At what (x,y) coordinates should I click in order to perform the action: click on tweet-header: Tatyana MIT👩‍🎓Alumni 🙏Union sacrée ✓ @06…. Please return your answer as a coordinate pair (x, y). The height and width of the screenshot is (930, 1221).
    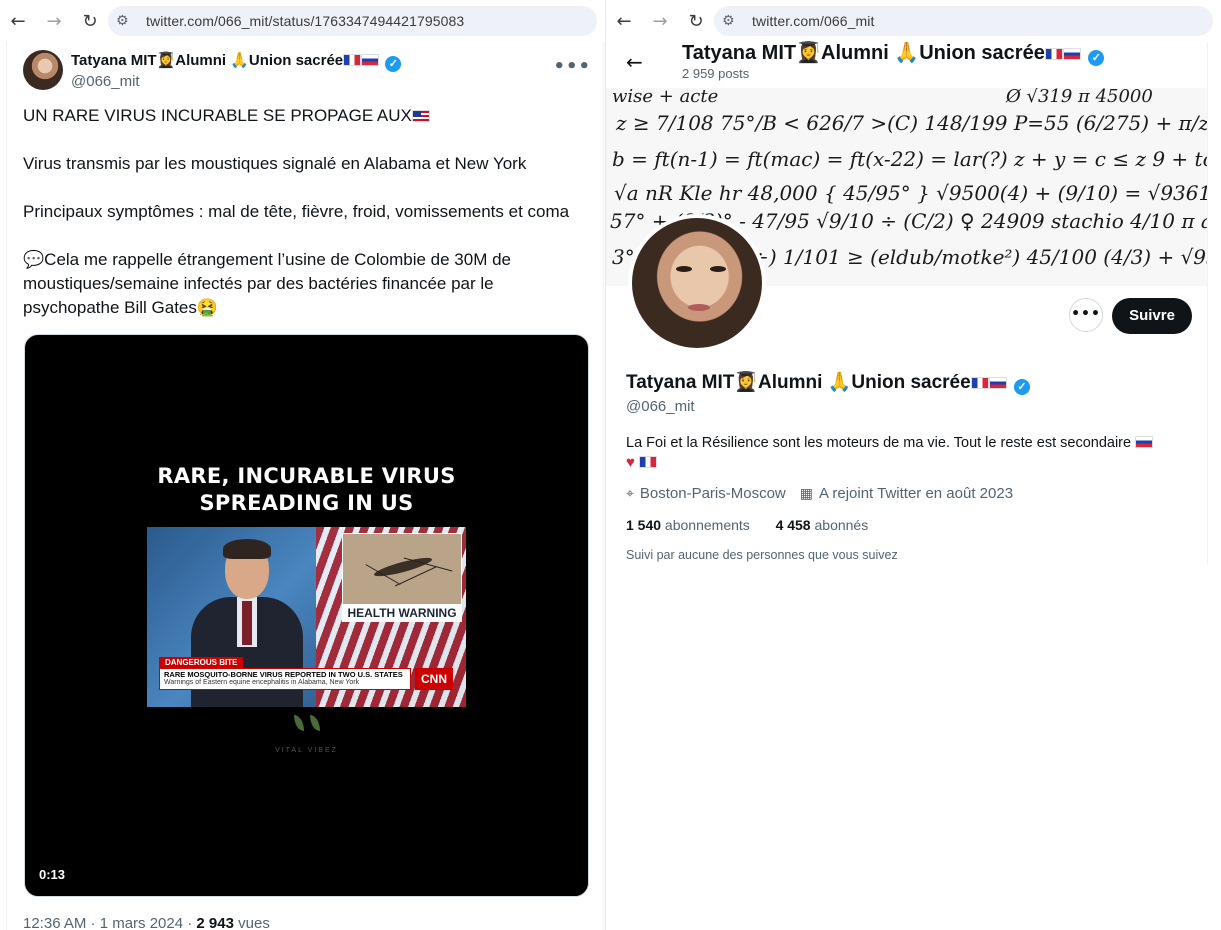
    Looking at the image, I should click on (308, 73).